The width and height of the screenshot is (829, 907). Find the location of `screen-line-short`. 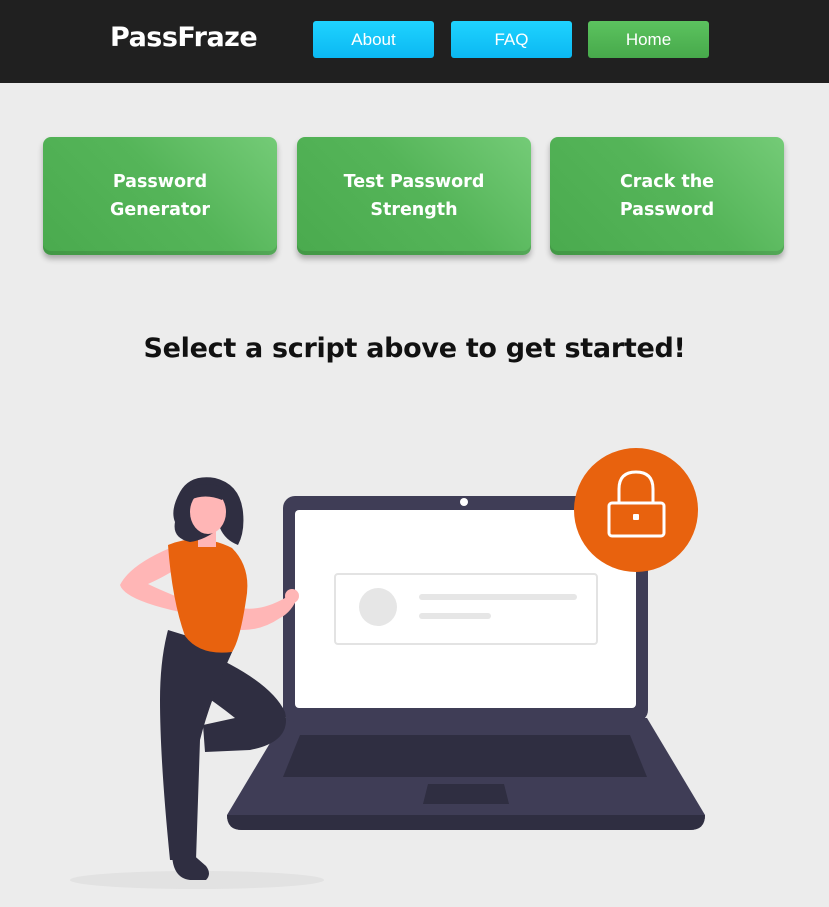

screen-line-short is located at coordinates (455, 616).